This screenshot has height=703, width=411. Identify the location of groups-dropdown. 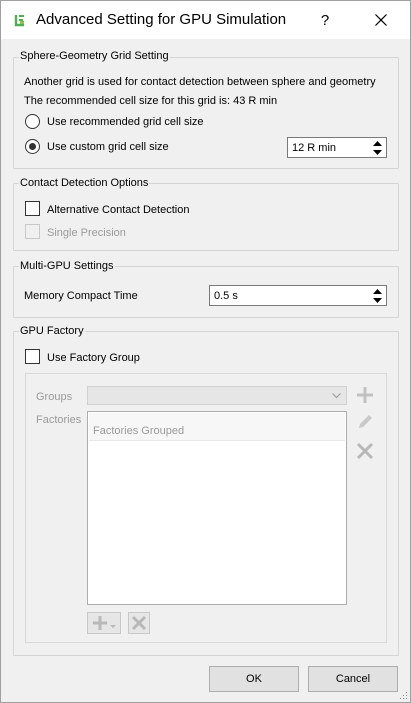
(217, 395).